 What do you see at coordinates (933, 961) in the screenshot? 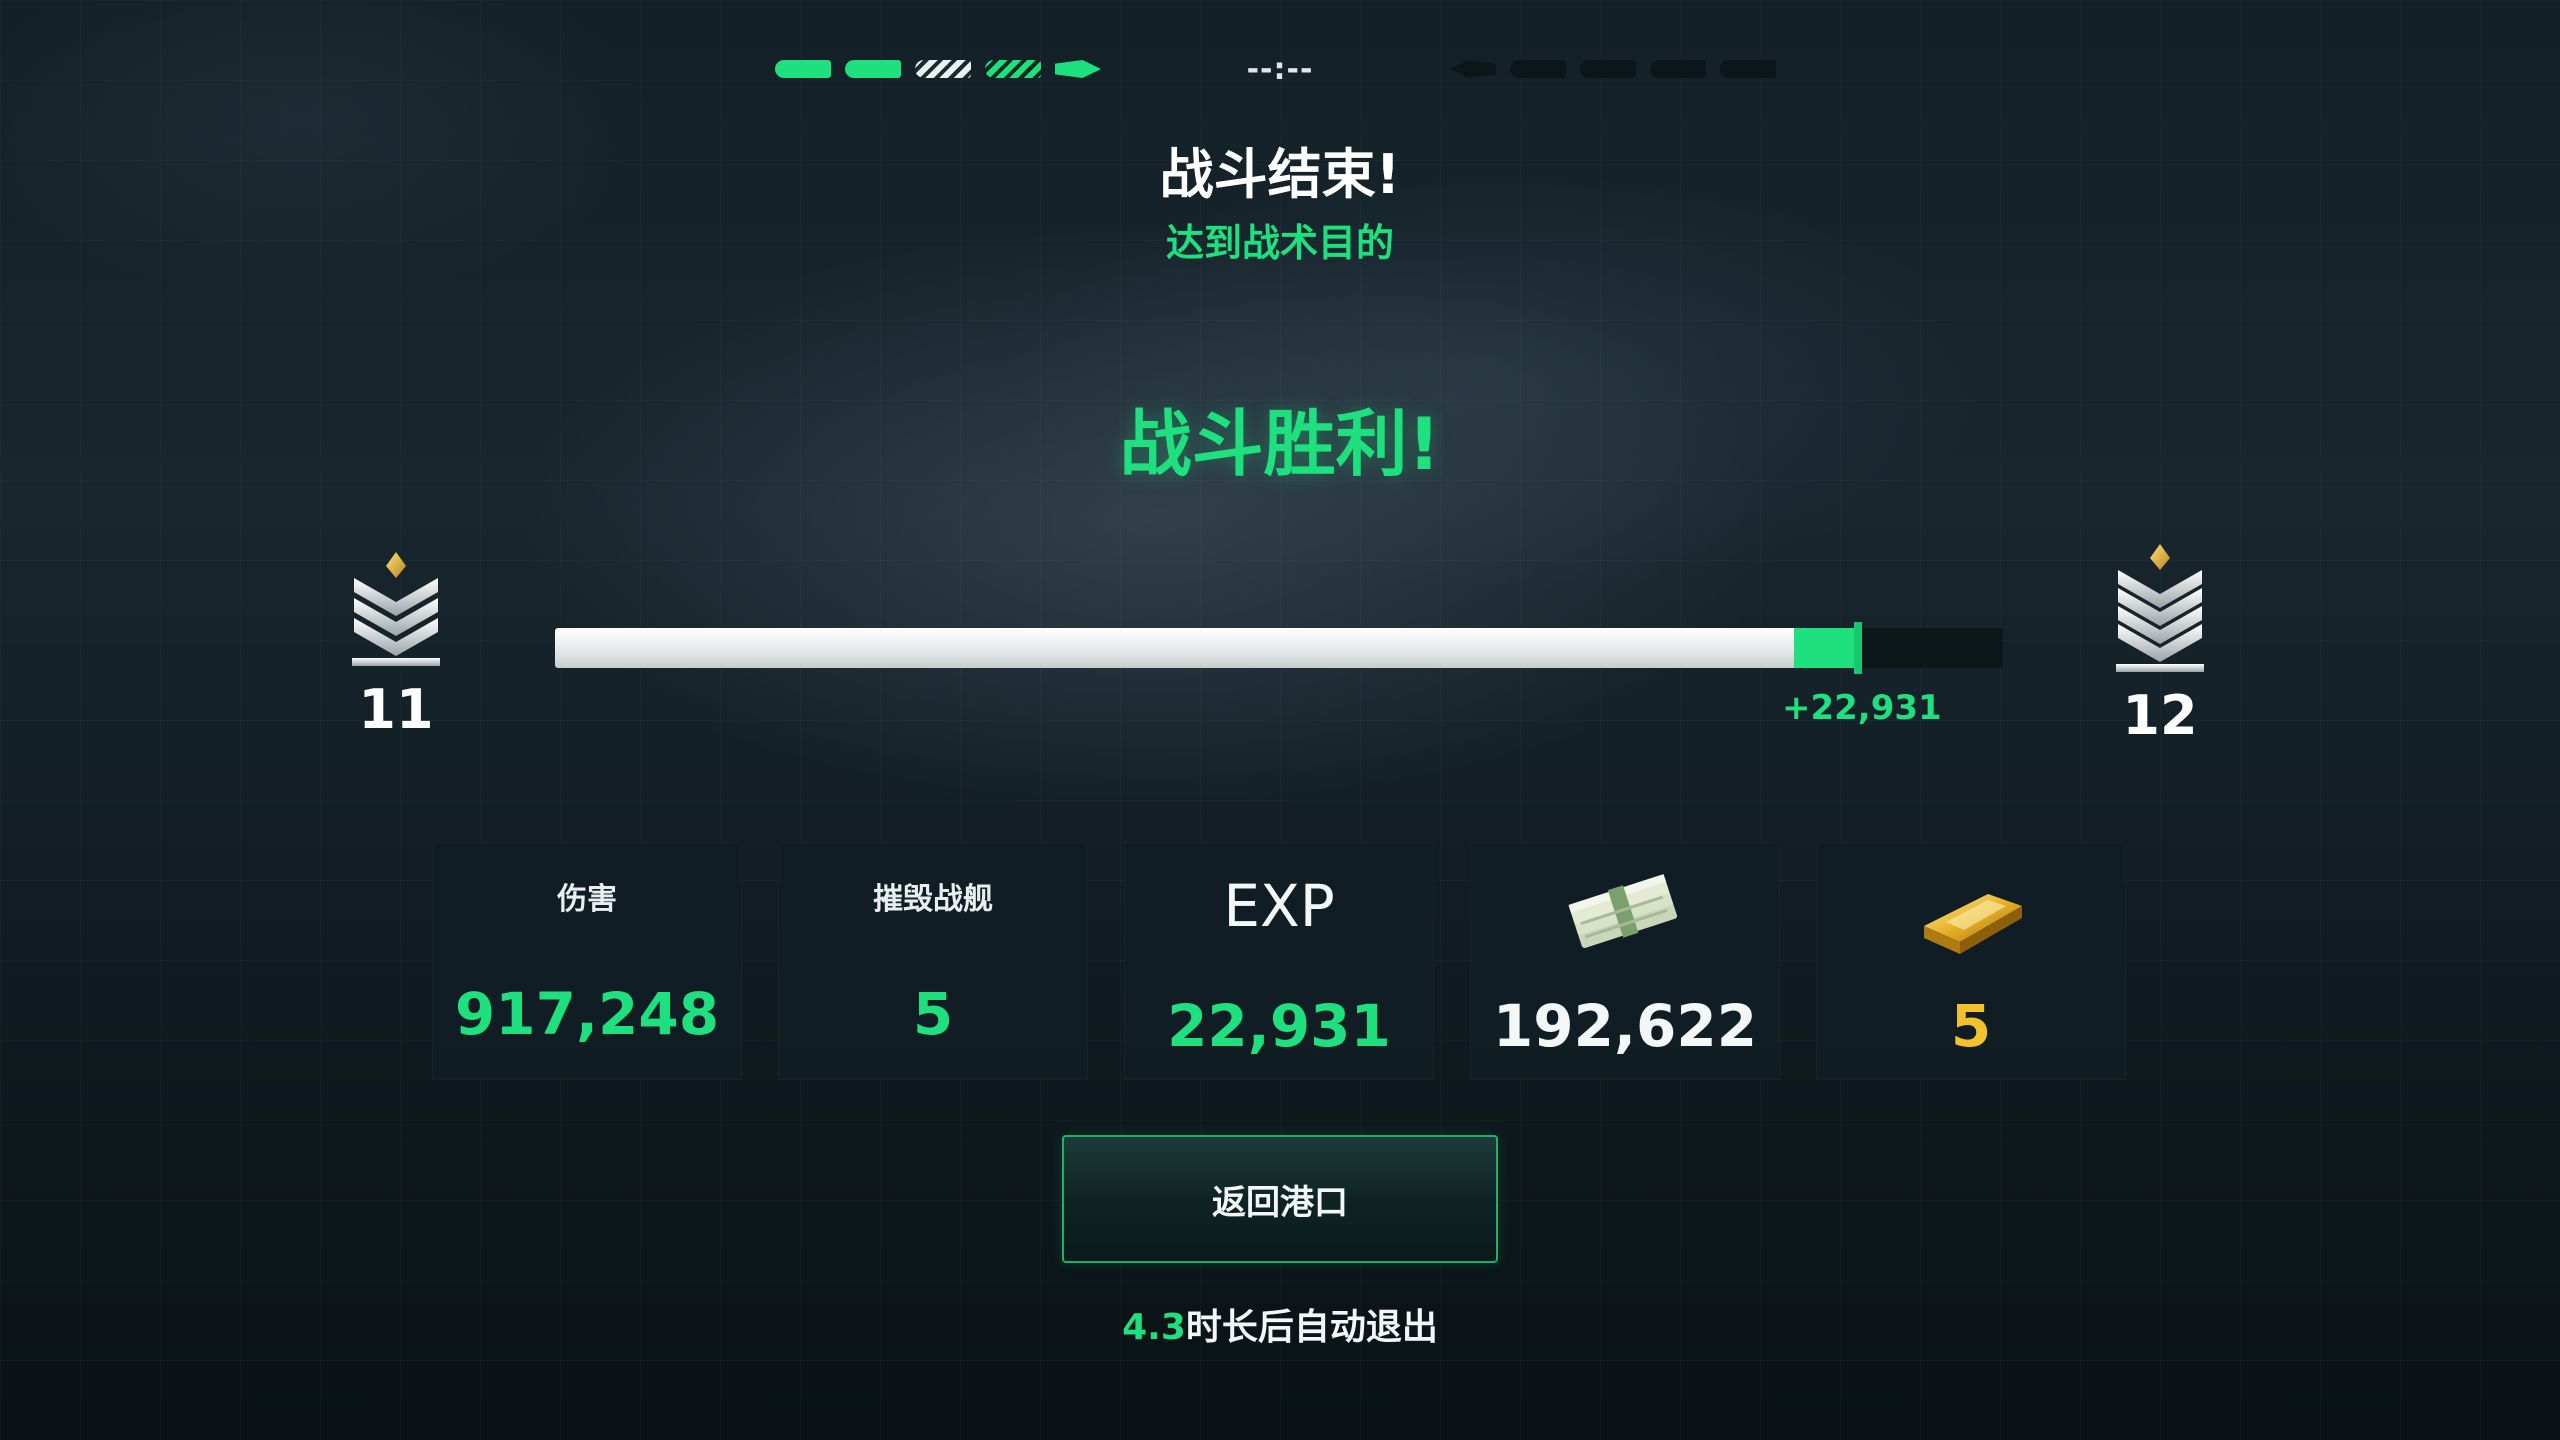
I see `kills-card: 摧毁战舰 5` at bounding box center [933, 961].